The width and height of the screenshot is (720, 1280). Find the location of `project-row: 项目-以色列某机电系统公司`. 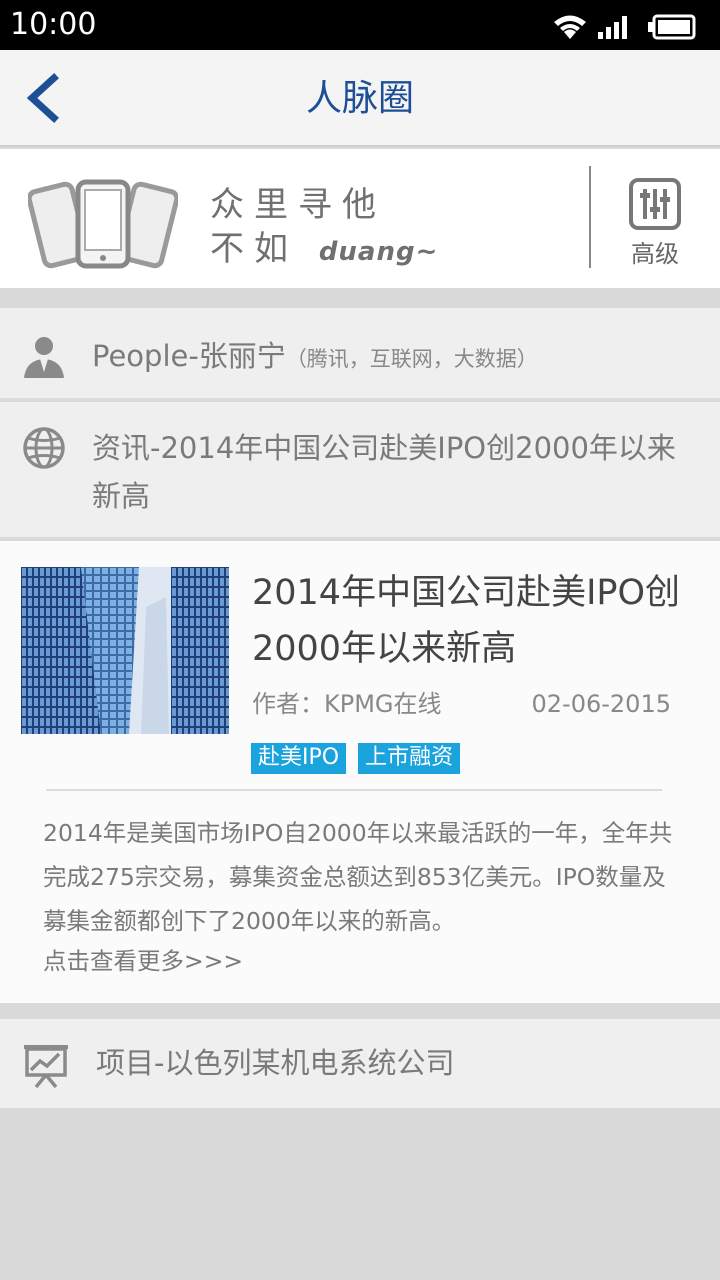

project-row: 项目-以色列某机电系统公司 is located at coordinates (360, 1063).